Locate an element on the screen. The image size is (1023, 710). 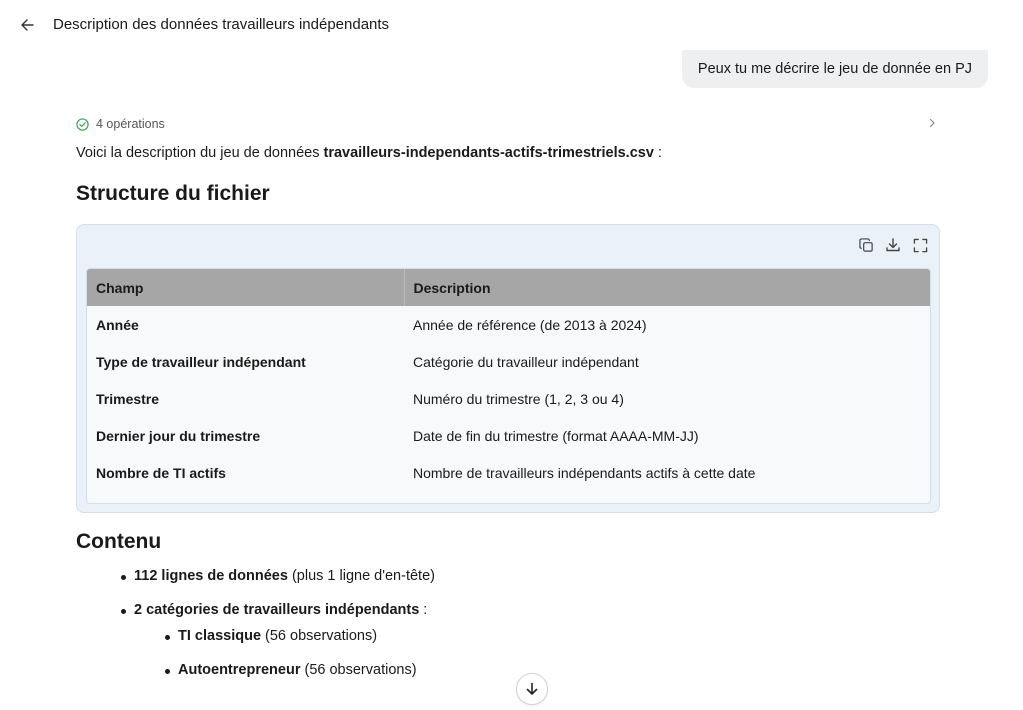
copy-icon is located at coordinates (865, 244).